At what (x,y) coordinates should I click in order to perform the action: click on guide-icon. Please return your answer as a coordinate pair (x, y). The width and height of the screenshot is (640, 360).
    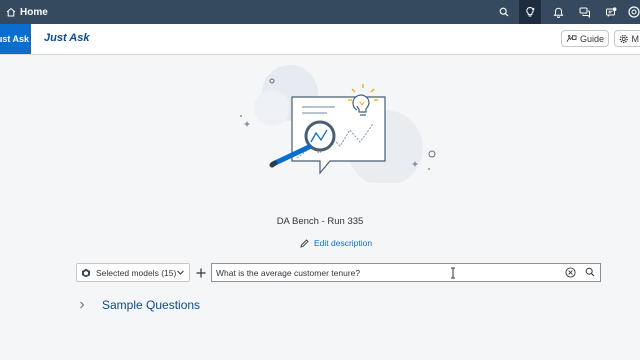
    Looking at the image, I should click on (571, 38).